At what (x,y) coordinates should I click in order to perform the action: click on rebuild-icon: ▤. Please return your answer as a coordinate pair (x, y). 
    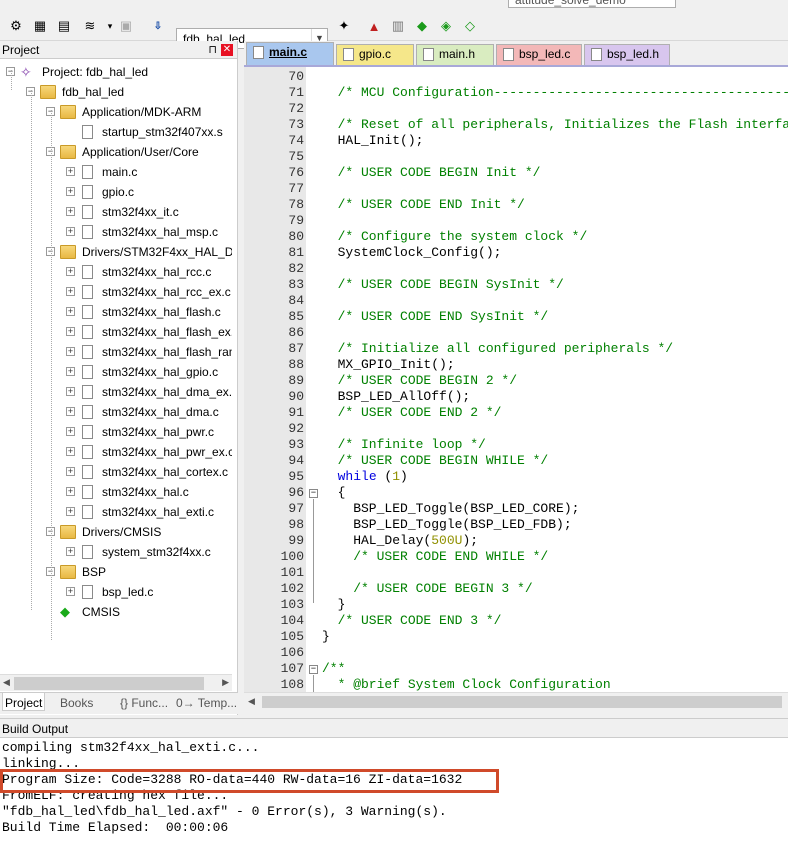
    Looking at the image, I should click on (64, 26).